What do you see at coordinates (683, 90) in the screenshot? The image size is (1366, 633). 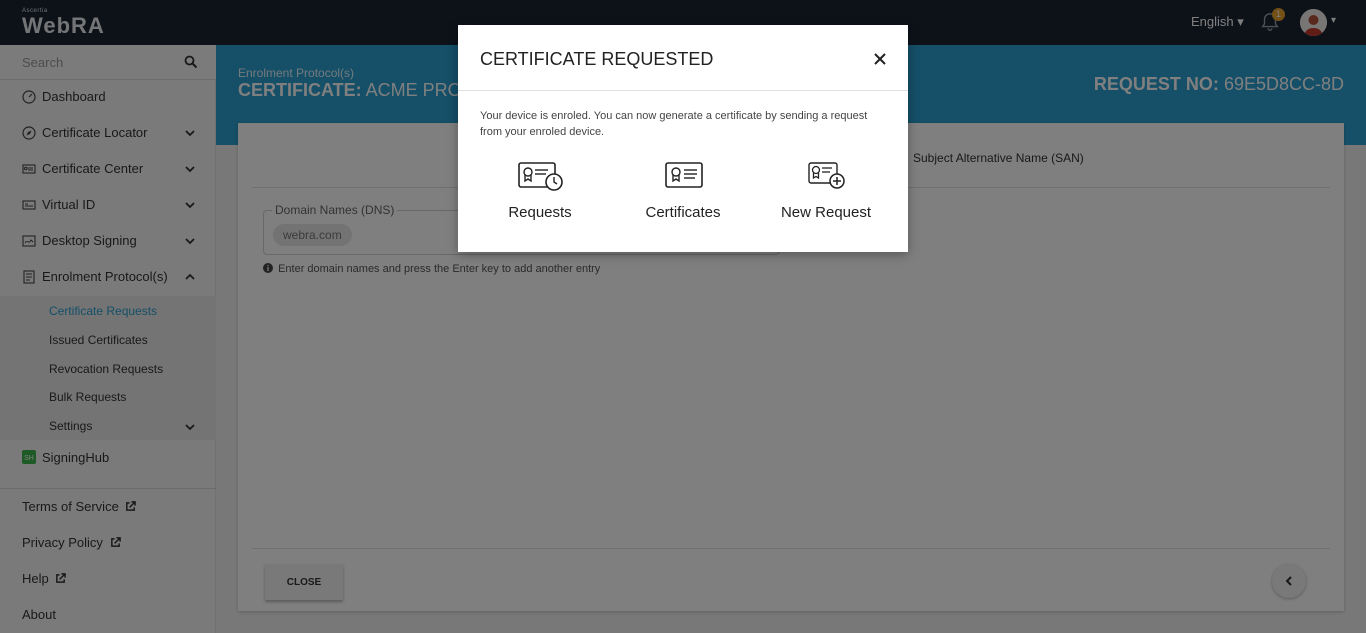 I see `divider` at bounding box center [683, 90].